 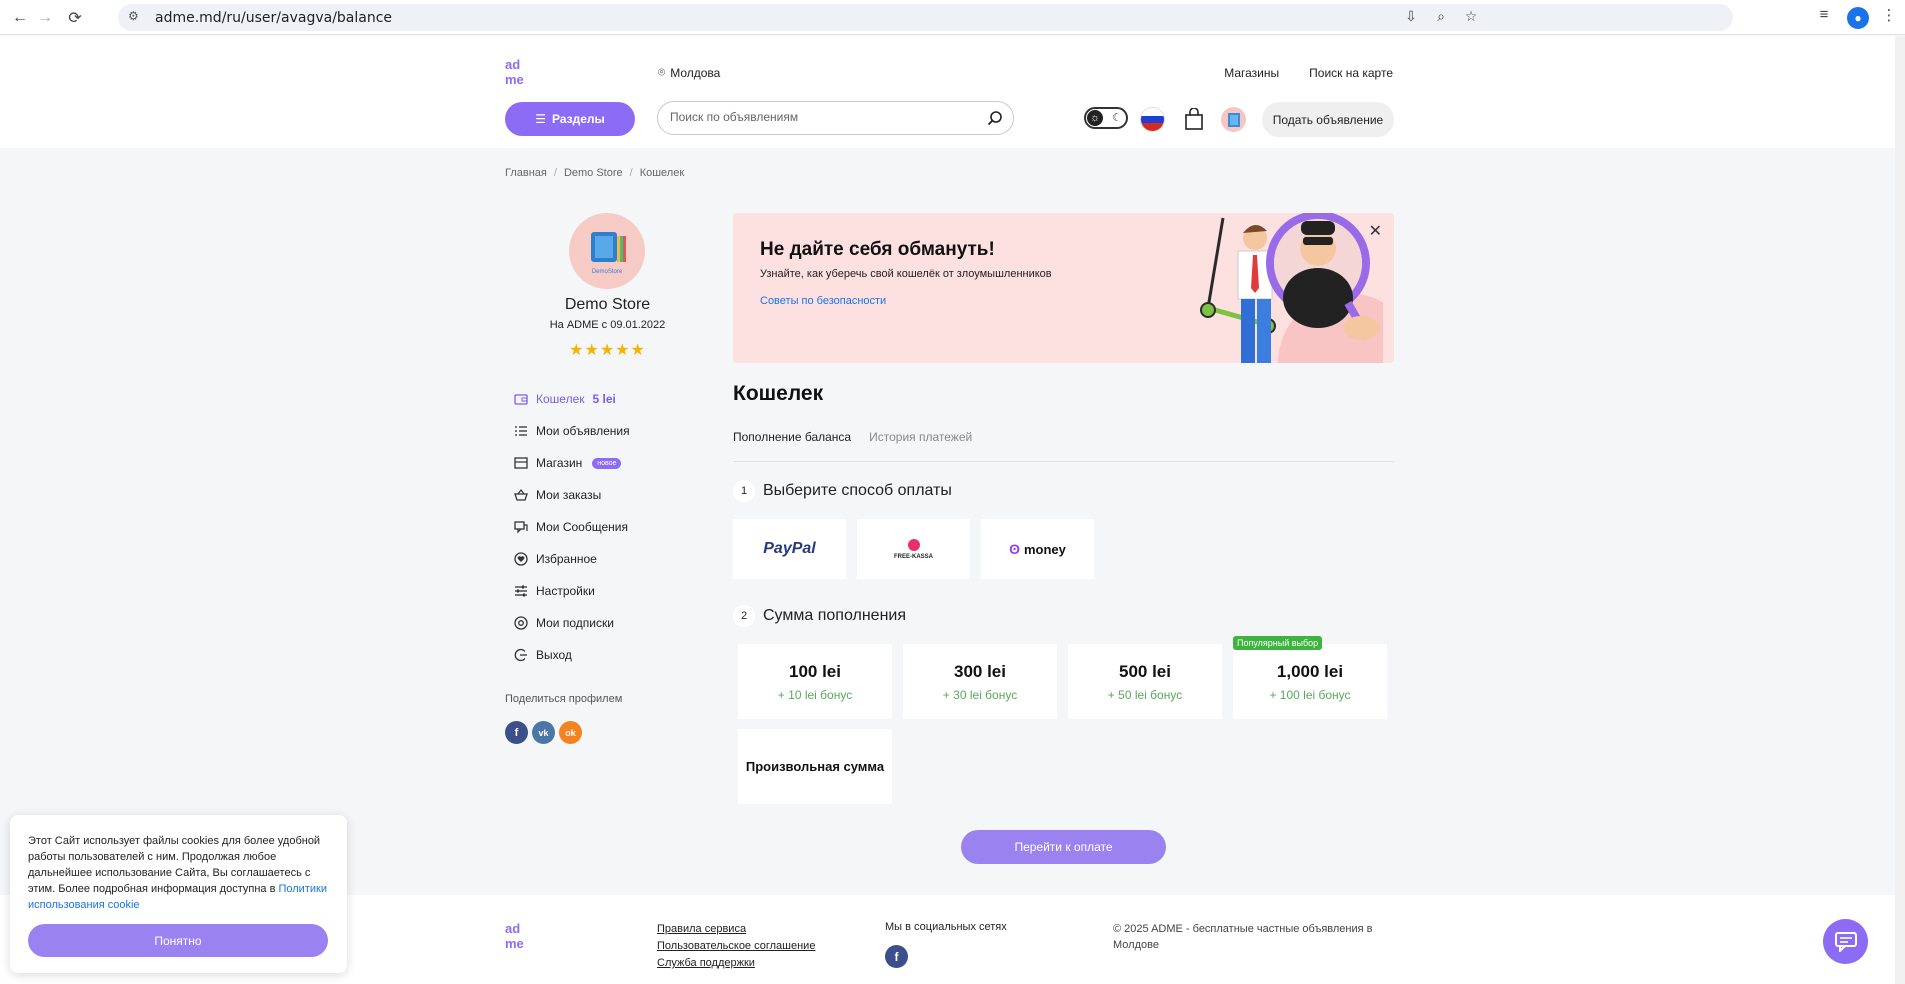 What do you see at coordinates (1194, 119) in the screenshot?
I see `shopping-bag-icon` at bounding box center [1194, 119].